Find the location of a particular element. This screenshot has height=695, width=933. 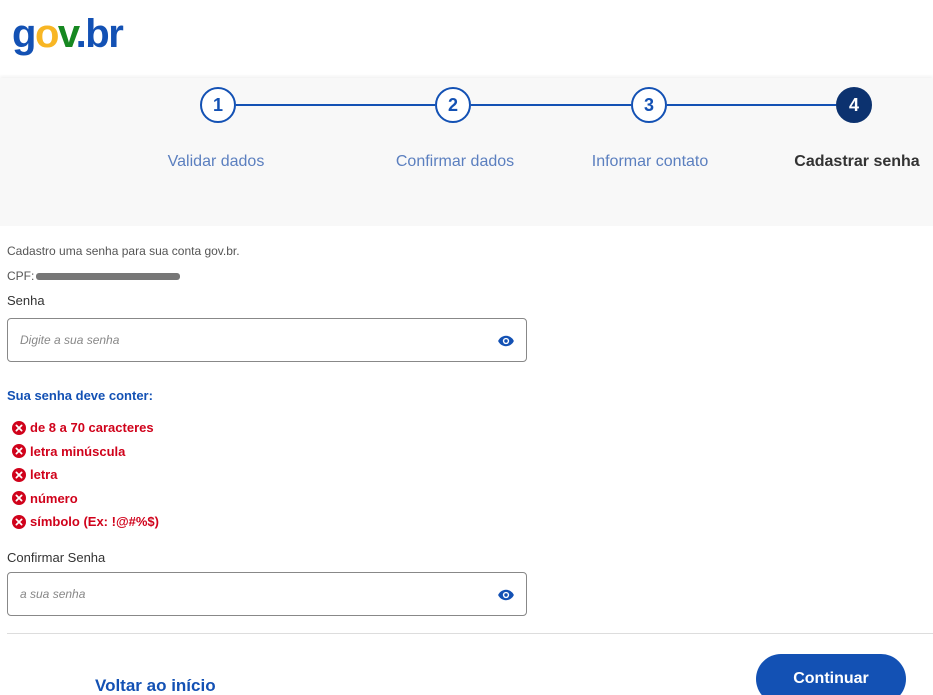

cpf-label: CPF: is located at coordinates (21, 276).